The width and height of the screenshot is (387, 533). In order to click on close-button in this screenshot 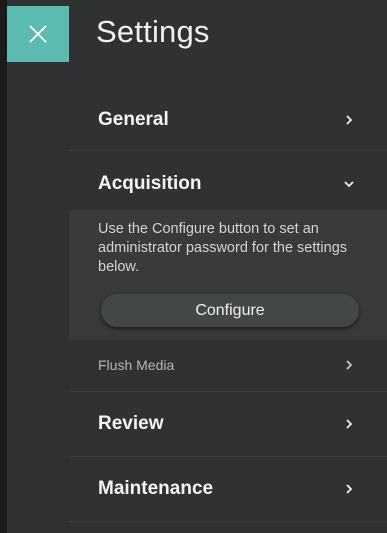, I will do `click(38, 34)`.